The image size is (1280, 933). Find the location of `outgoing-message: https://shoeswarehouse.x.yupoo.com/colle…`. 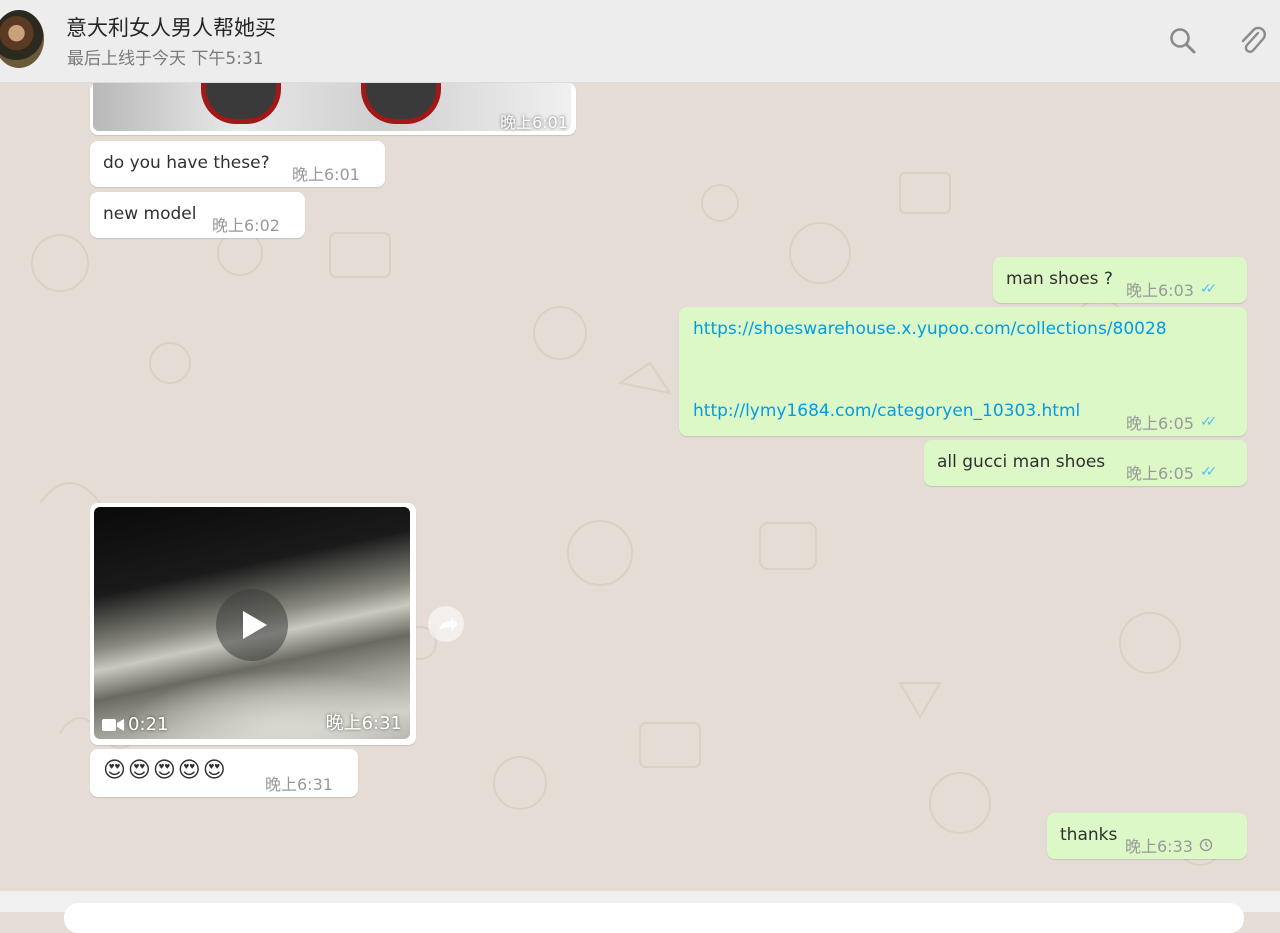

outgoing-message: https://shoeswarehouse.x.yupoo.com/colle… is located at coordinates (963, 371).